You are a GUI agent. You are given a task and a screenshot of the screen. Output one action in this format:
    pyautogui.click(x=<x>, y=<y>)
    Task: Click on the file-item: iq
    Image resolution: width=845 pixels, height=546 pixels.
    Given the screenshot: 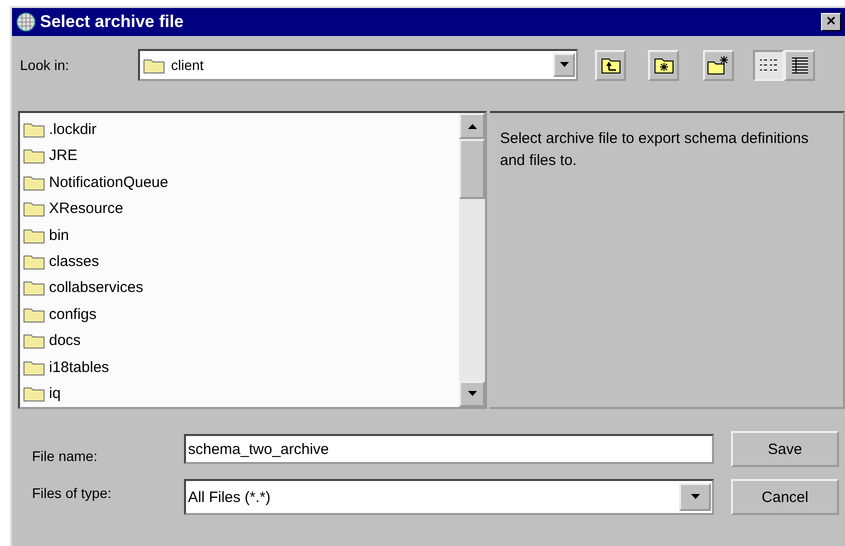 What is the action you would take?
    pyautogui.click(x=241, y=393)
    